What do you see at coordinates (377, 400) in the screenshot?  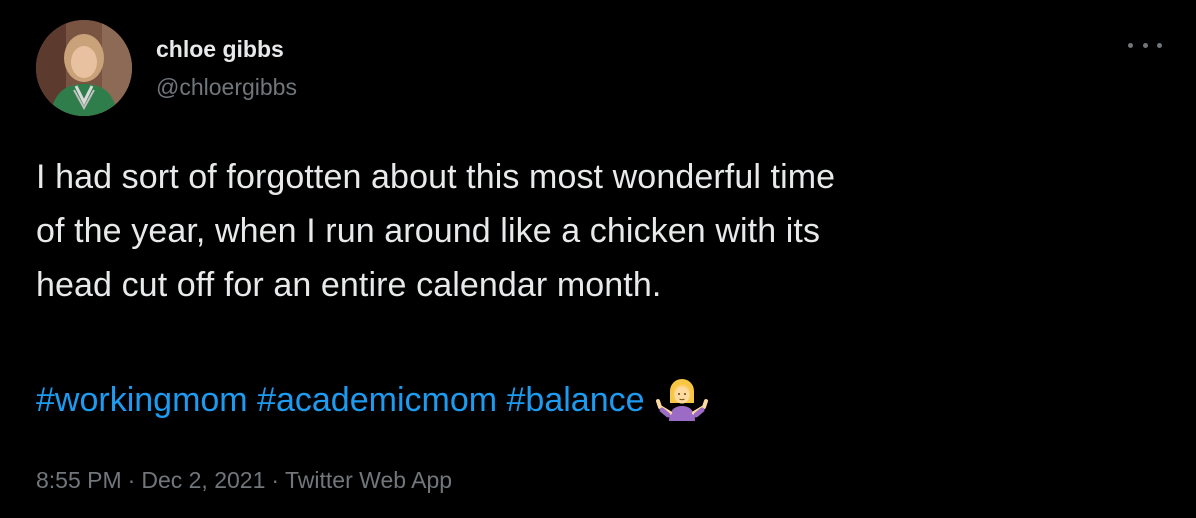 I see `hashtag-academicmom: #academicmom` at bounding box center [377, 400].